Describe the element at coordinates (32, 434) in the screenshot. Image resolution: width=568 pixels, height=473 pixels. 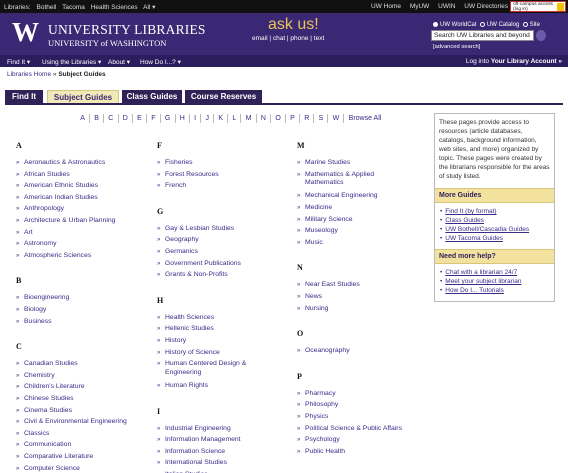
I see `subject-link: Classics` at that location.